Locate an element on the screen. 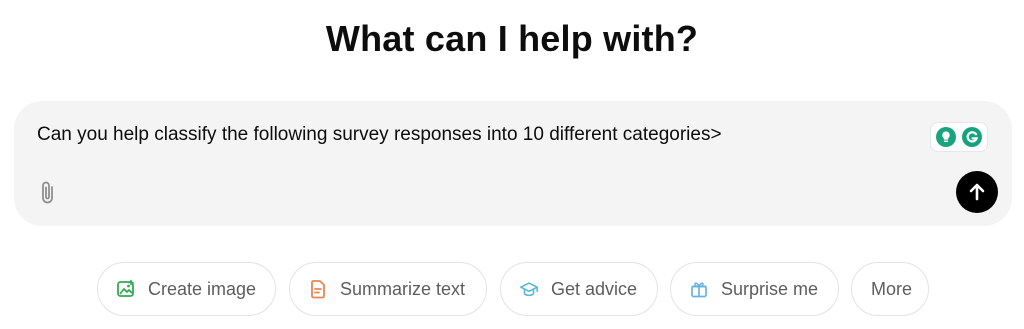 The width and height of the screenshot is (1024, 329). send-button is located at coordinates (977, 192).